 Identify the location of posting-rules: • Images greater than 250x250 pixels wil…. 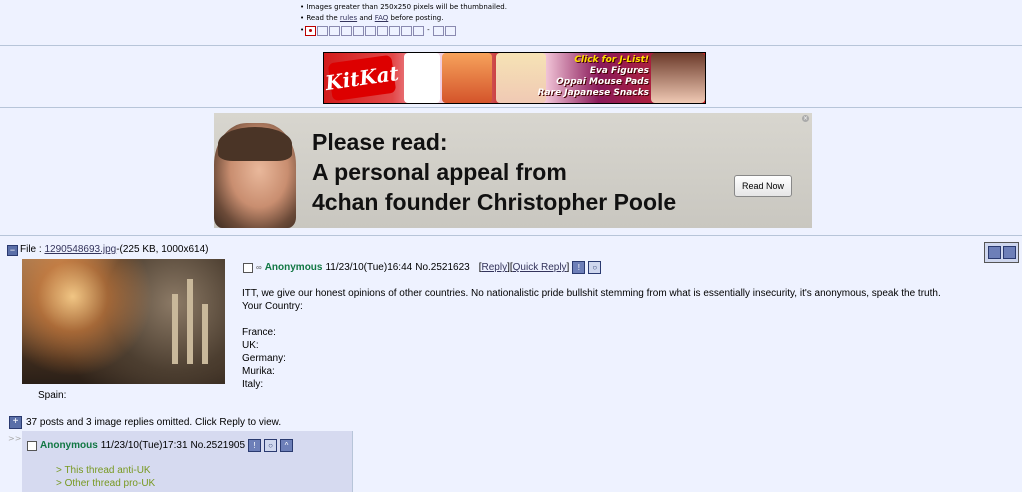
(403, 19).